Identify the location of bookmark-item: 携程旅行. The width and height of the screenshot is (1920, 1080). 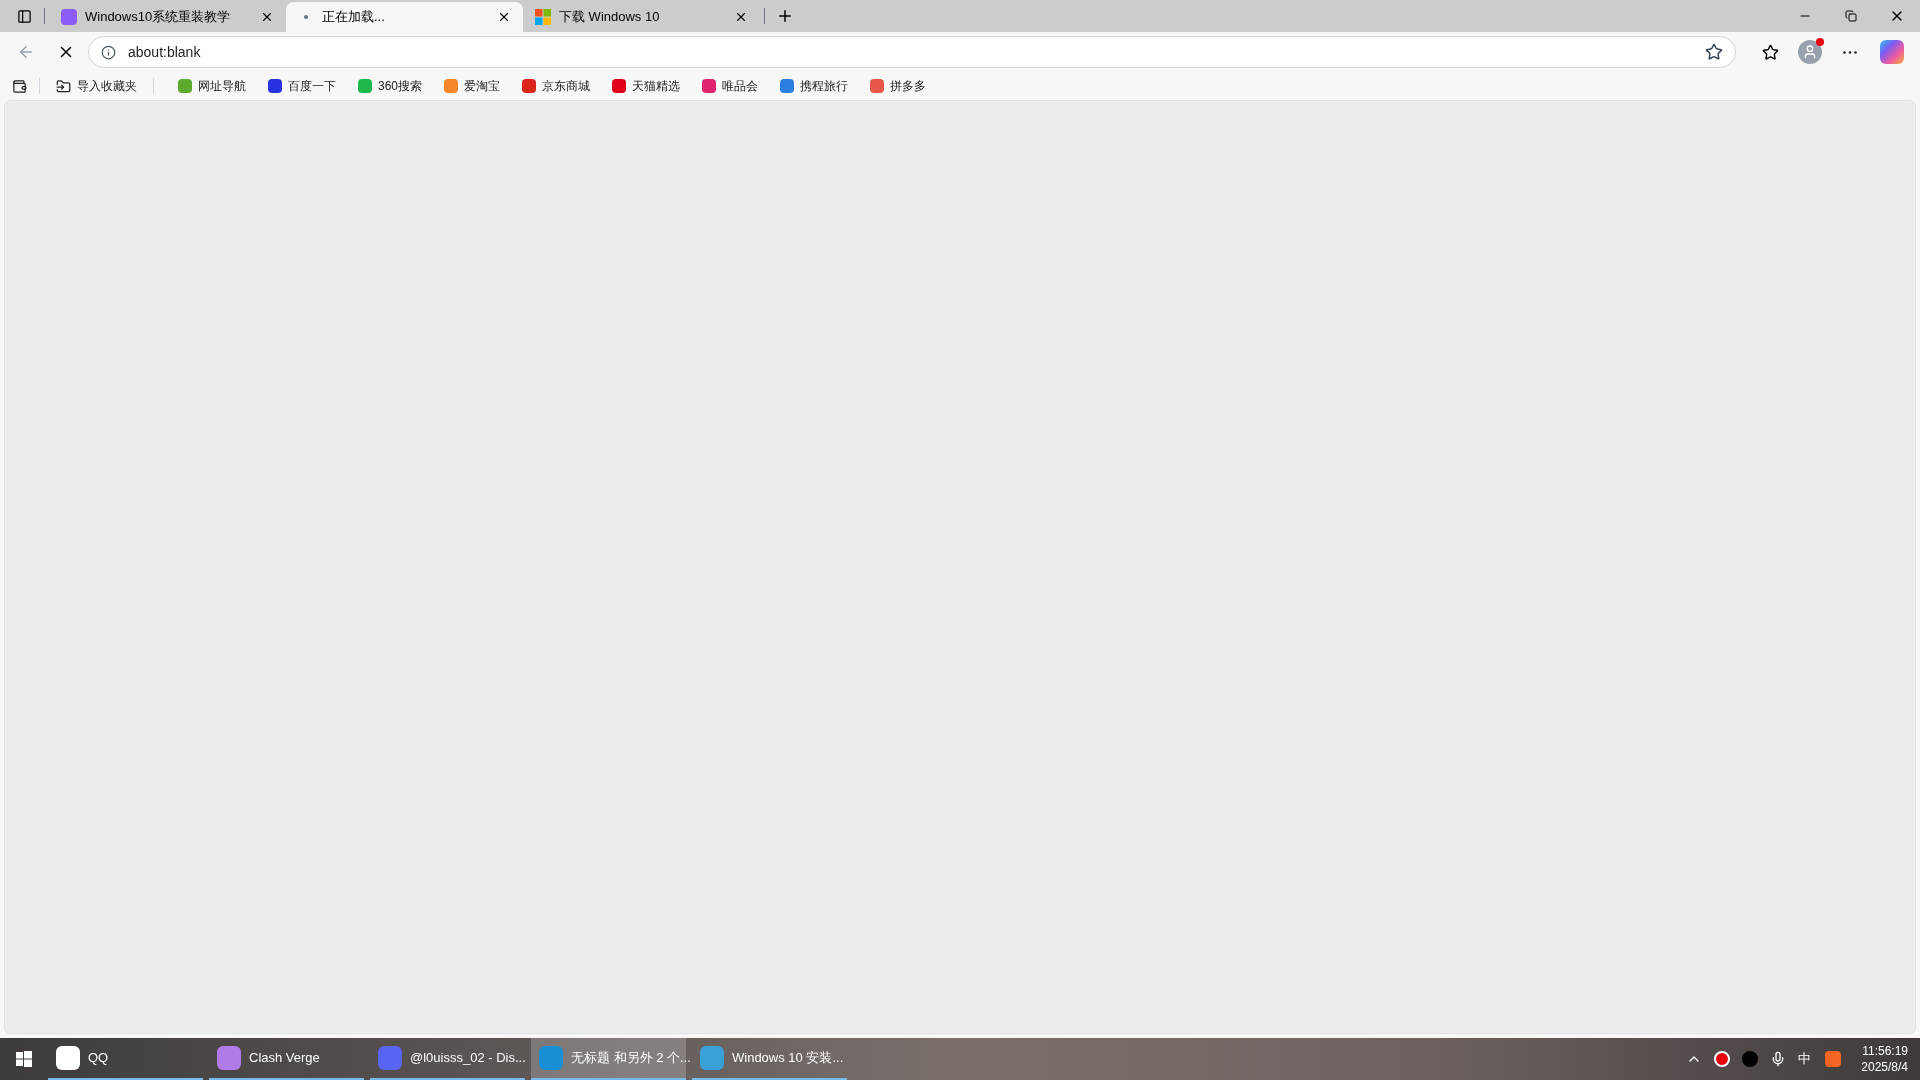
(814, 86).